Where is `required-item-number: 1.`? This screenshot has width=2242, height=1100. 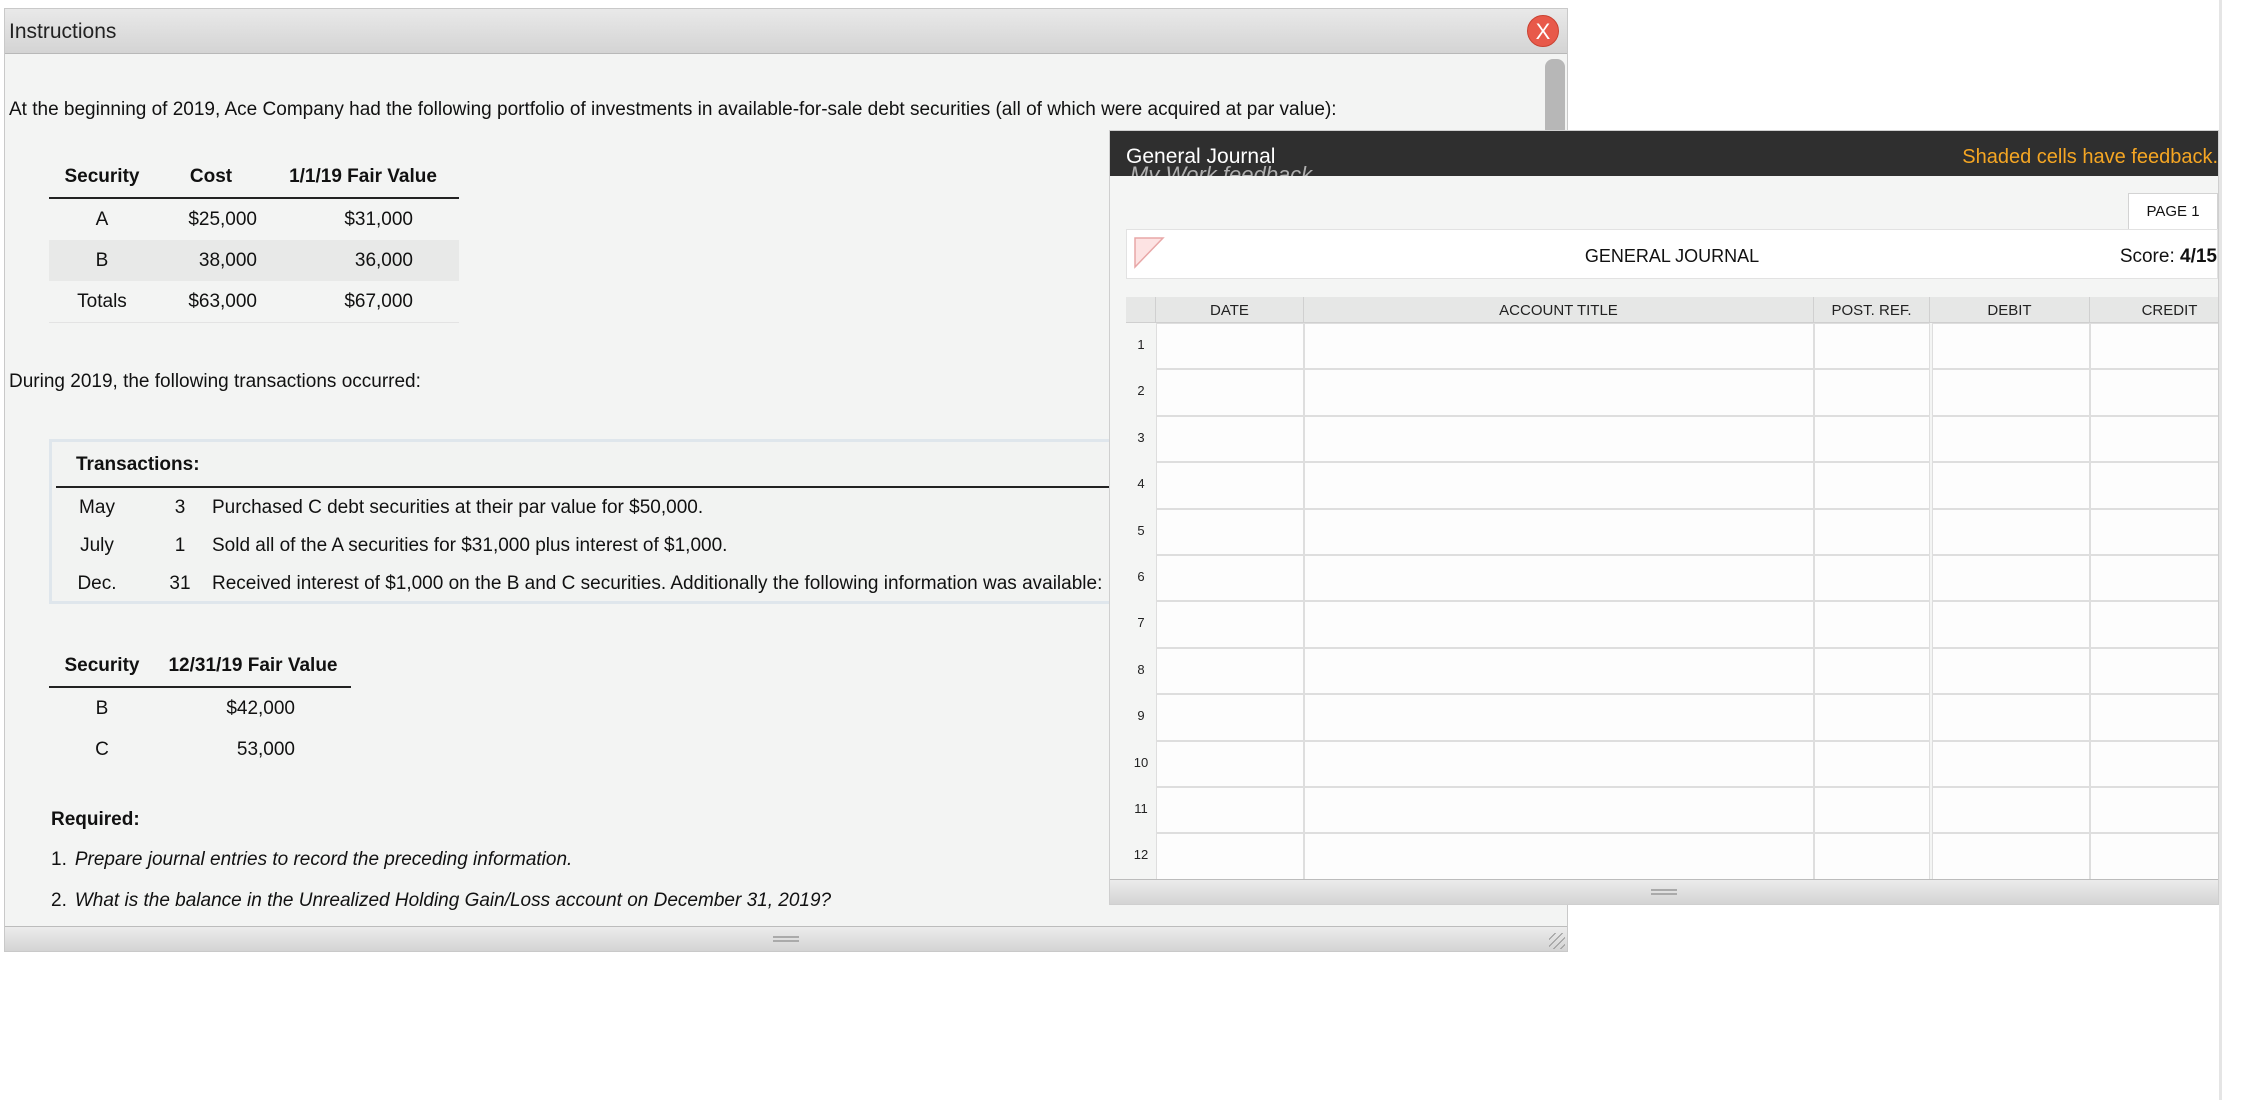 required-item-number: 1. is located at coordinates (59, 859).